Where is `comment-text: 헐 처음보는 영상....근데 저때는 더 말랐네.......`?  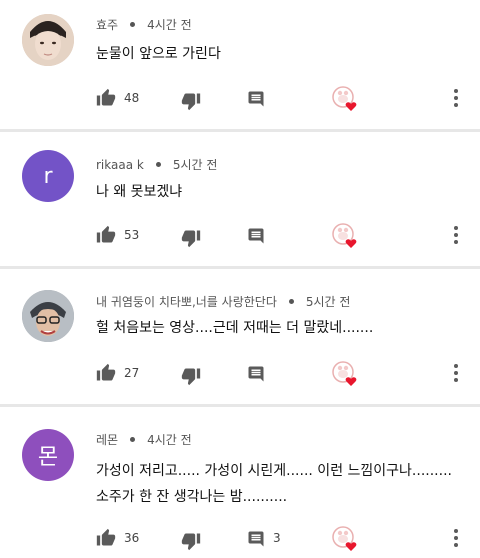 comment-text: 헐 처음보는 영상....근데 저때는 더 말랐네....... is located at coordinates (234, 328).